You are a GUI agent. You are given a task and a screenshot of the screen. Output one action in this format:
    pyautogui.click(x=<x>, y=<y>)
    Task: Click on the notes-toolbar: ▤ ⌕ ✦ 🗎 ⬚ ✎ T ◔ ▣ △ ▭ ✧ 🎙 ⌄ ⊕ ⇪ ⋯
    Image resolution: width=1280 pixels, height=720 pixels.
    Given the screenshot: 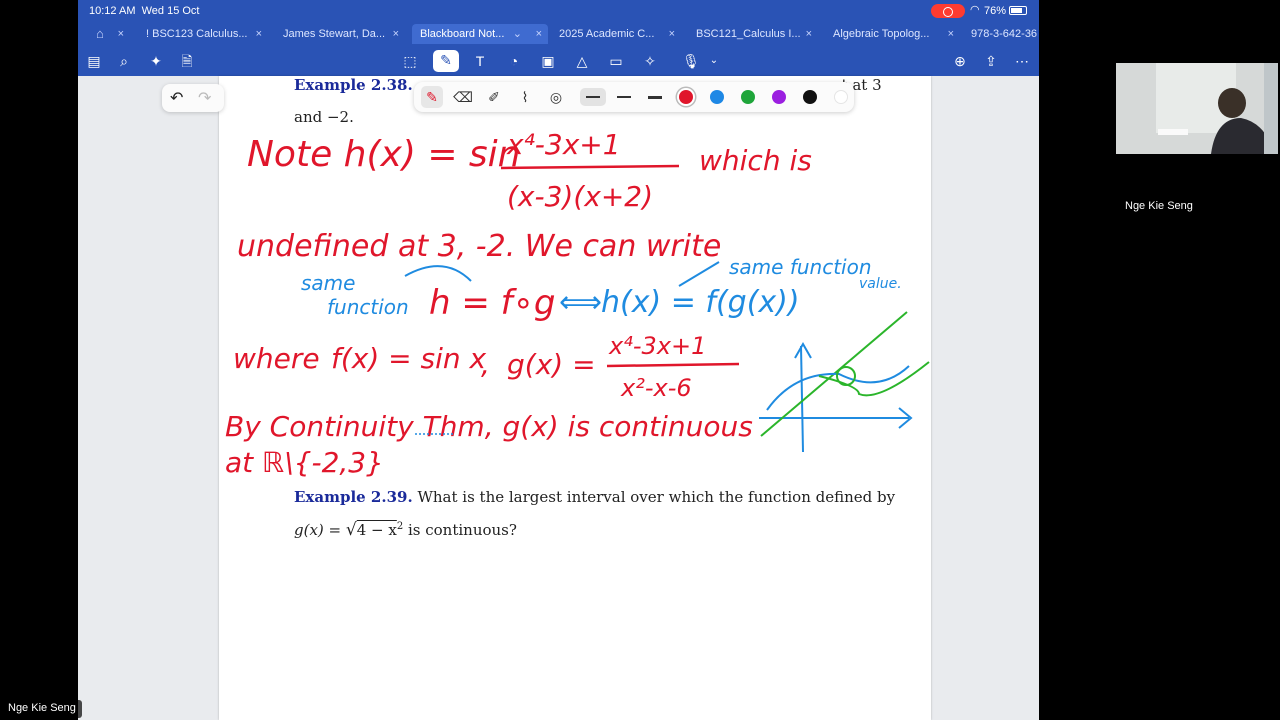 What is the action you would take?
    pyautogui.click(x=558, y=61)
    